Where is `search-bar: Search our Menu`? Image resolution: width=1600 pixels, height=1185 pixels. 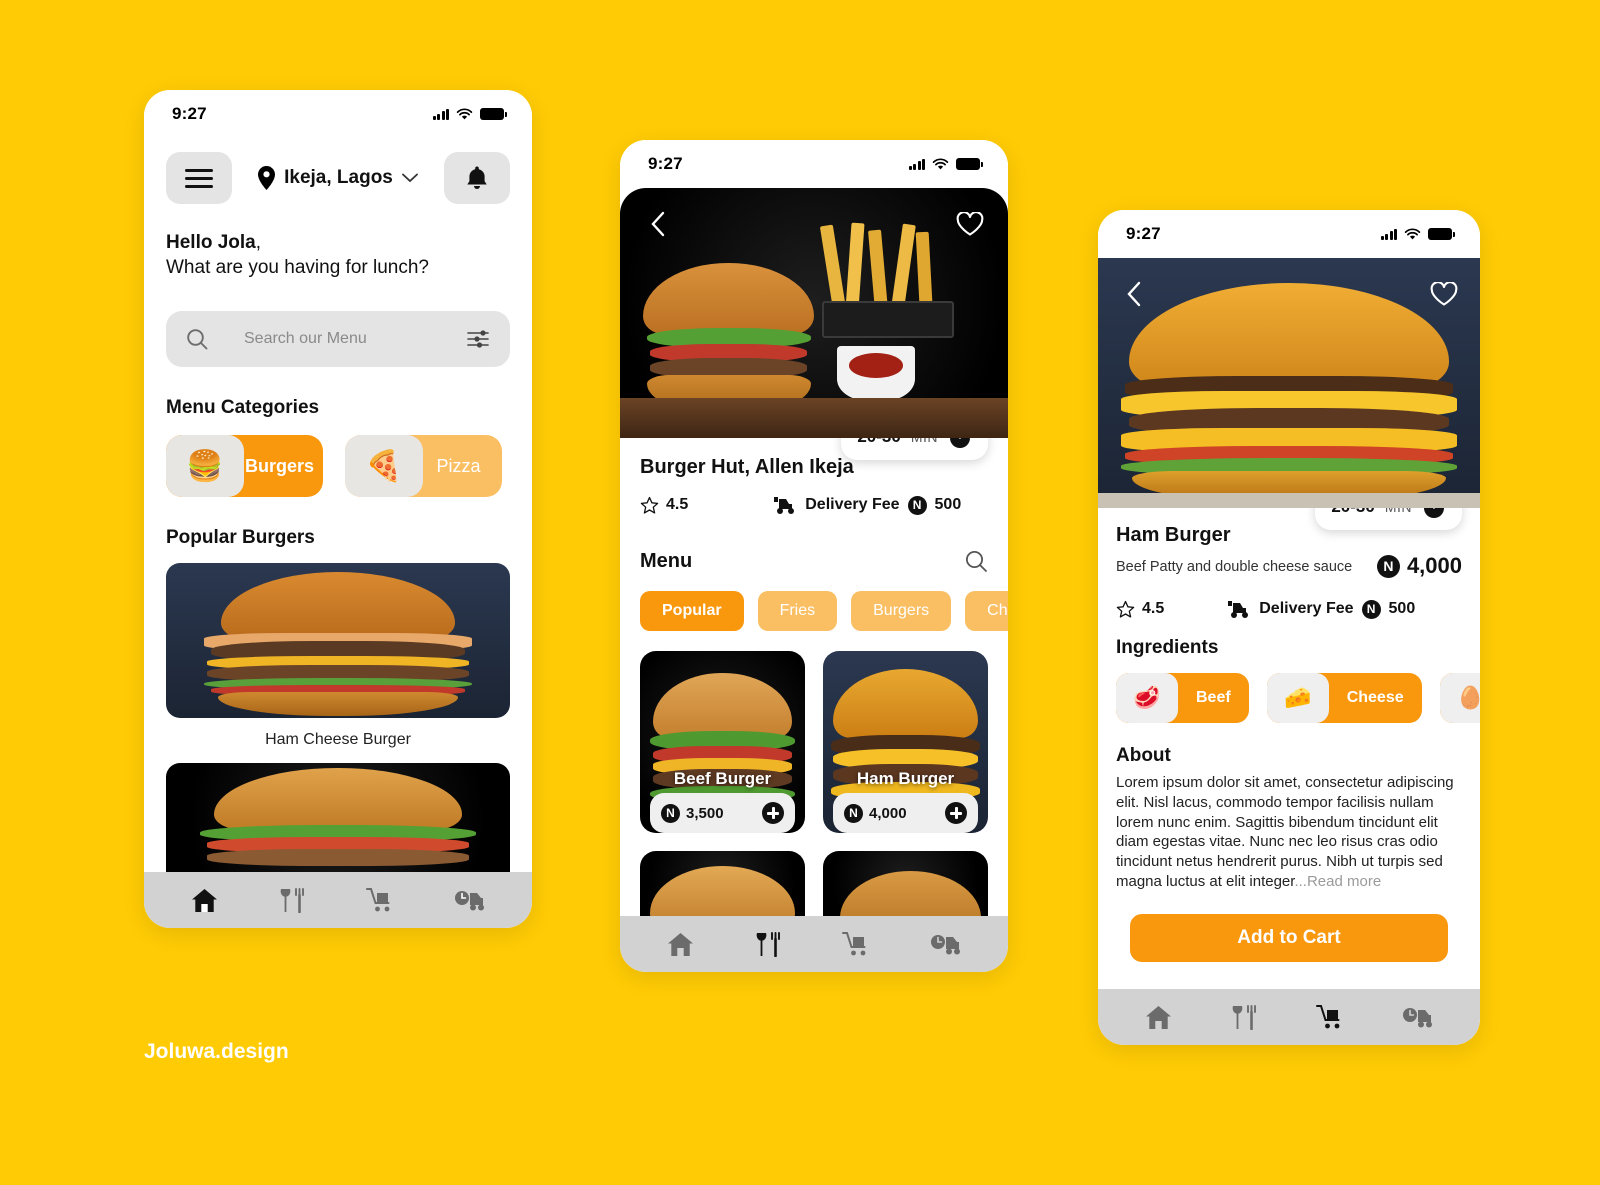
search-bar: Search our Menu is located at coordinates (338, 339).